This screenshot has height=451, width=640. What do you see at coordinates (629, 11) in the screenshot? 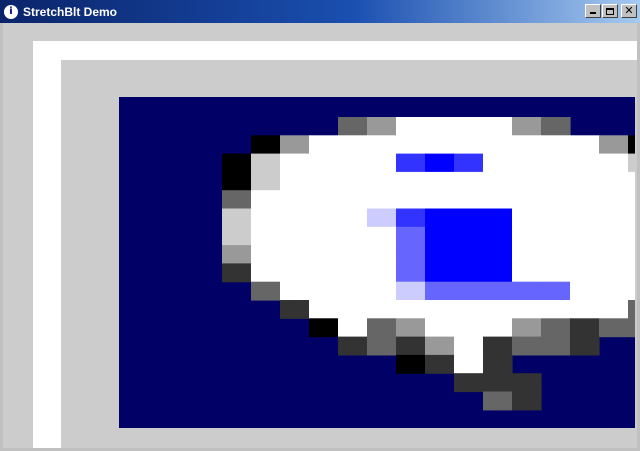
I see `close-button: ✕` at bounding box center [629, 11].